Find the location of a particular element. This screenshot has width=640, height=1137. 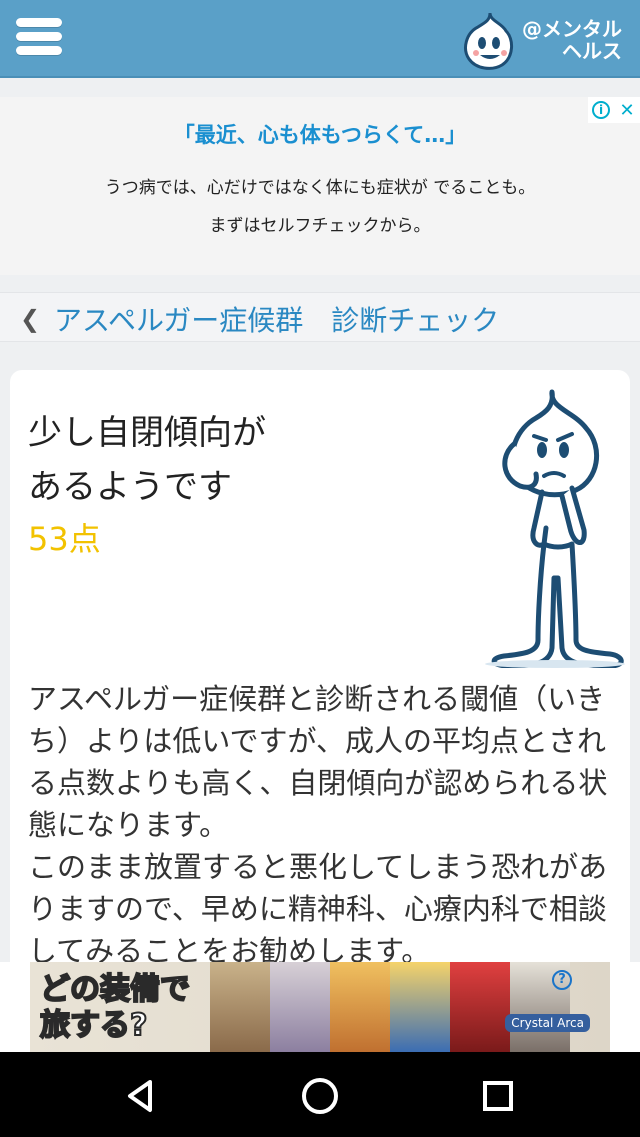

result-title-line1: 少し自閉傾向が is located at coordinates (147, 433).